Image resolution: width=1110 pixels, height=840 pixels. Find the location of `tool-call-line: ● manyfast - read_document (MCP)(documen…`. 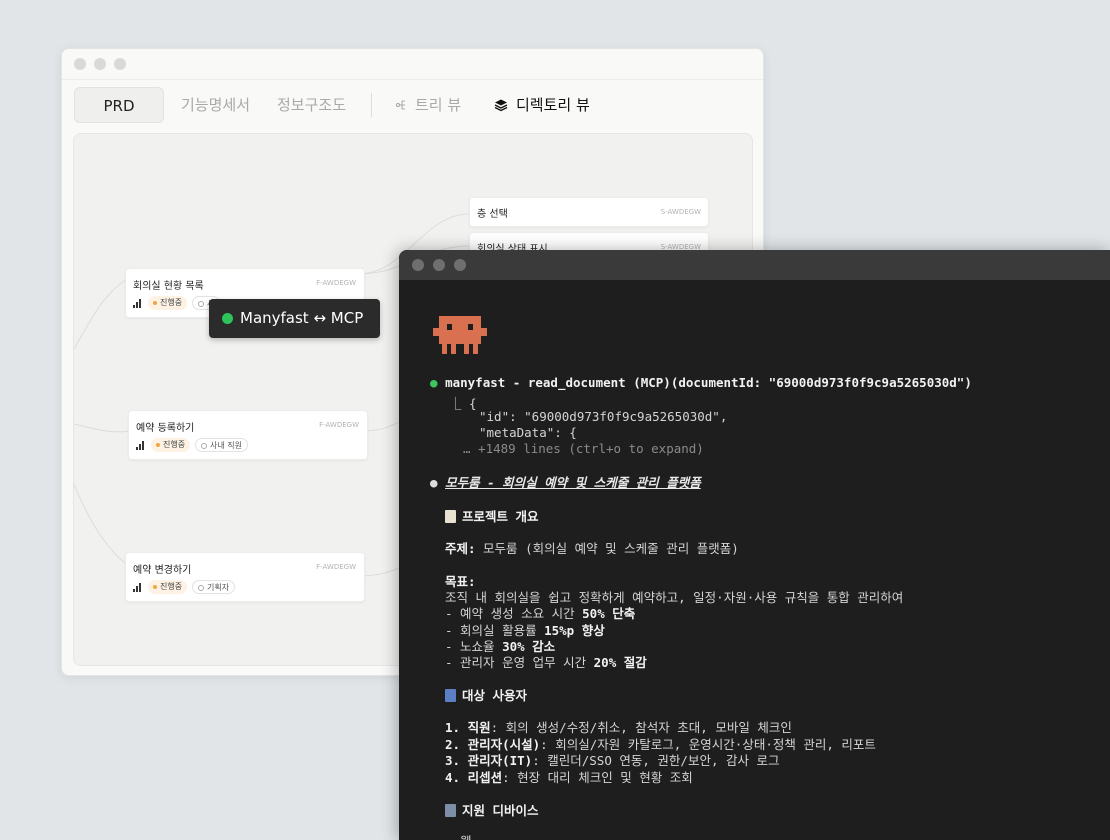

tool-call-line: ● manyfast - read_document (MCP)(documen… is located at coordinates (701, 382).